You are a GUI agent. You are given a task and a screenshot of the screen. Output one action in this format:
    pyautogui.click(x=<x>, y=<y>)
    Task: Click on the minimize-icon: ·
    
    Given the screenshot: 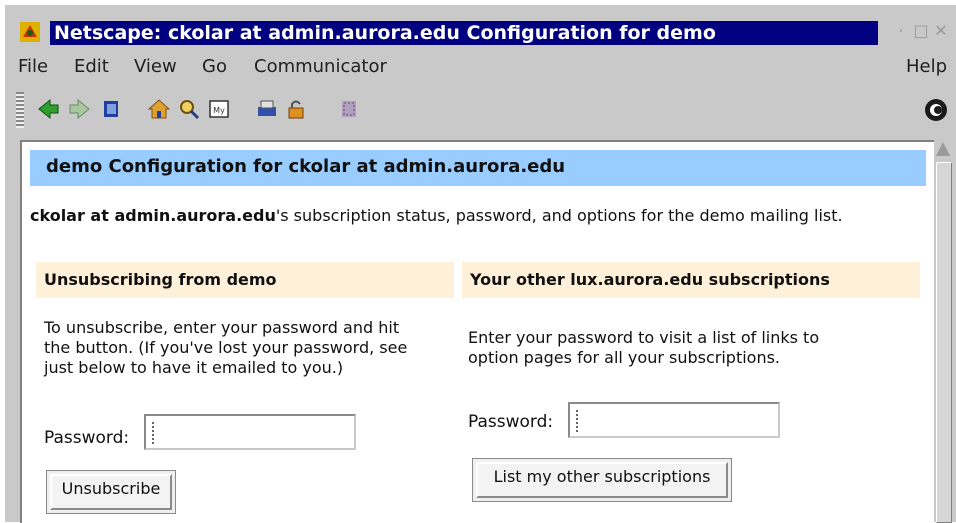 What is the action you would take?
    pyautogui.click(x=901, y=31)
    